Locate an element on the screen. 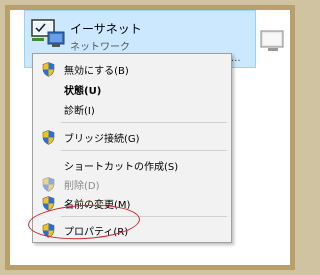 The height and width of the screenshot is (275, 320). menu-item-delete: 削除(D) is located at coordinates (132, 184).